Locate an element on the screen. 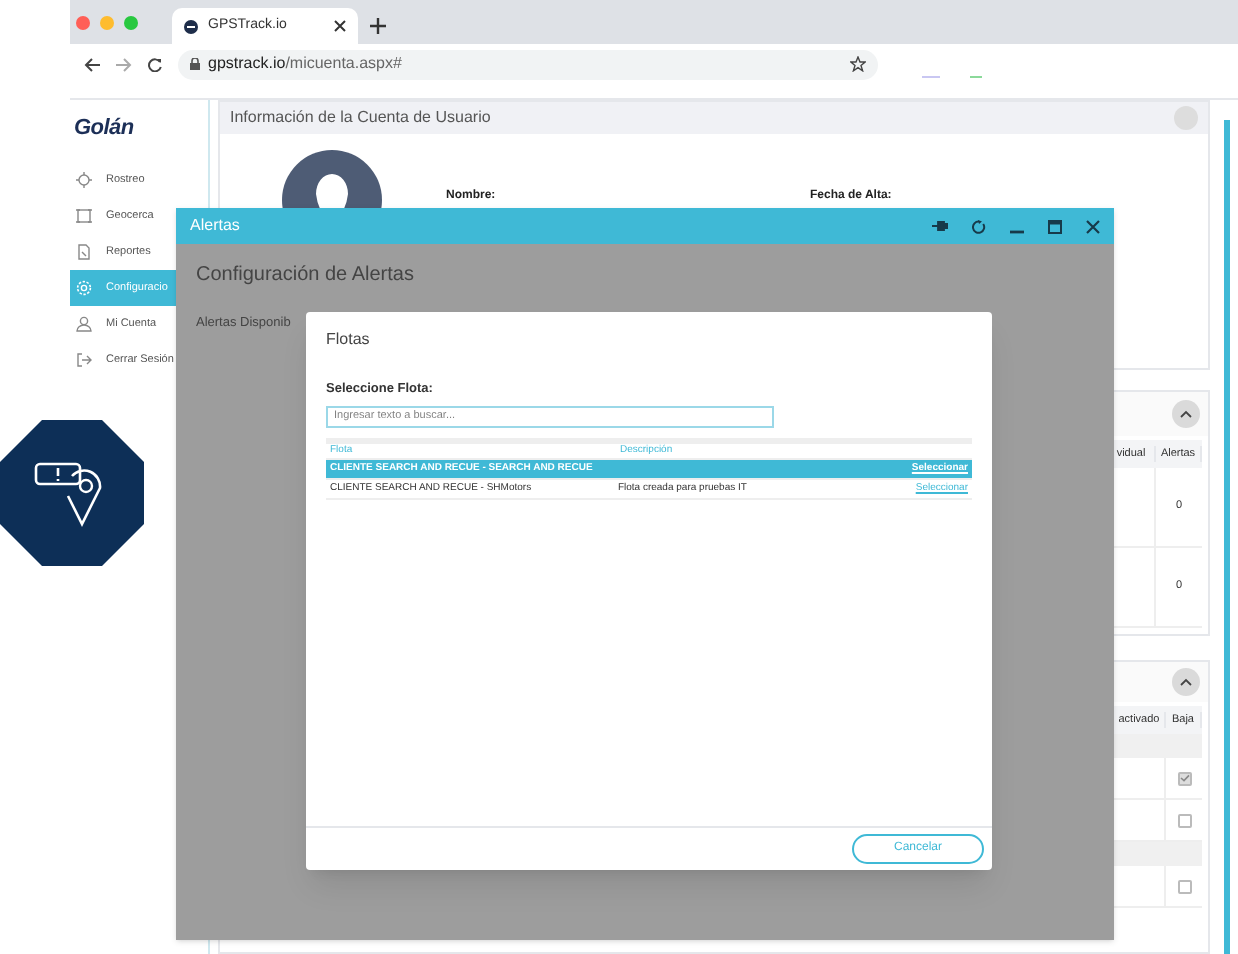 This screenshot has height=954, width=1238. lock-icon is located at coordinates (195, 64).